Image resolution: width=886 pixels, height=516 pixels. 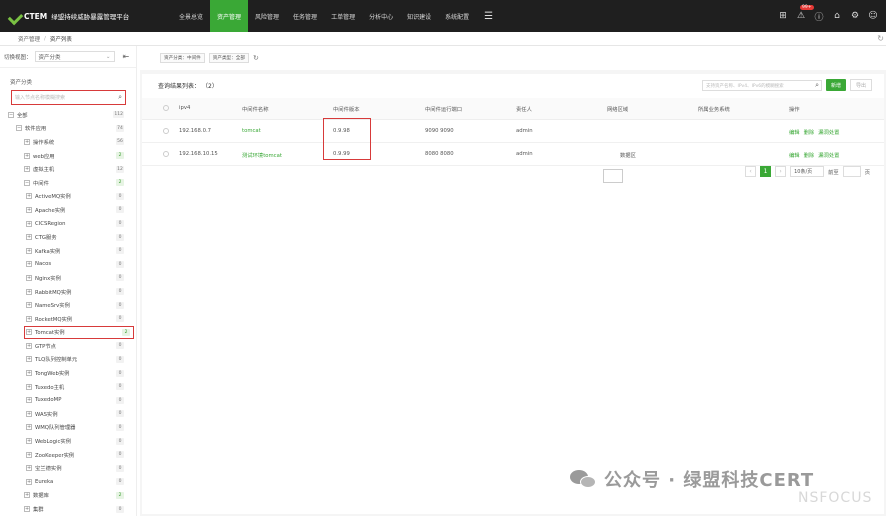 I want to click on cell-middleware-name: 测试环境tomcat, so click(x=262, y=155).